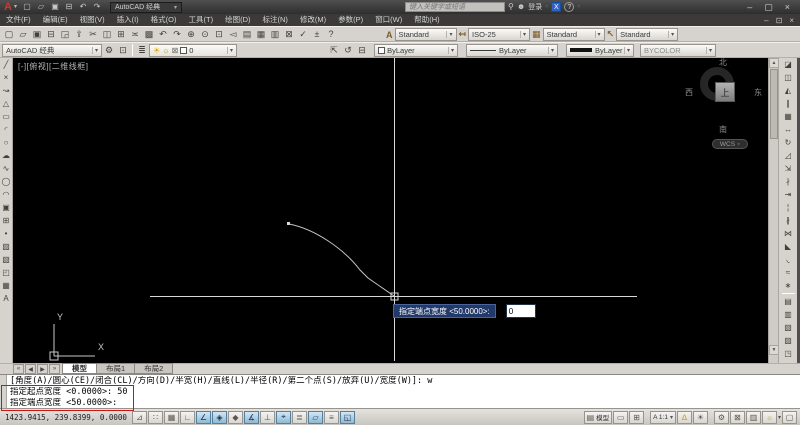  Describe the element at coordinates (788, 314) in the screenshot. I see `send-to-back-tool: ▥` at that location.